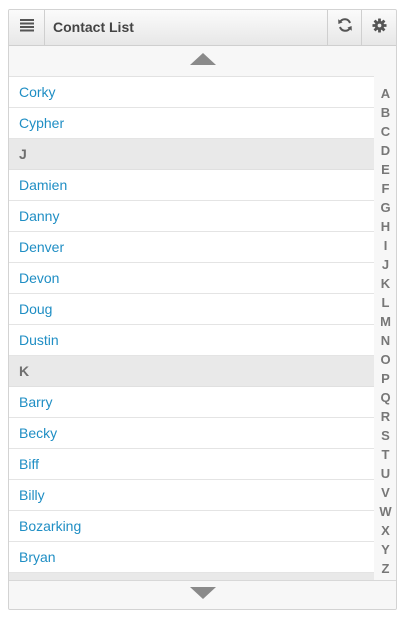 The image size is (407, 620). Describe the element at coordinates (191, 526) in the screenshot. I see `contact-item: Bozarking` at that location.